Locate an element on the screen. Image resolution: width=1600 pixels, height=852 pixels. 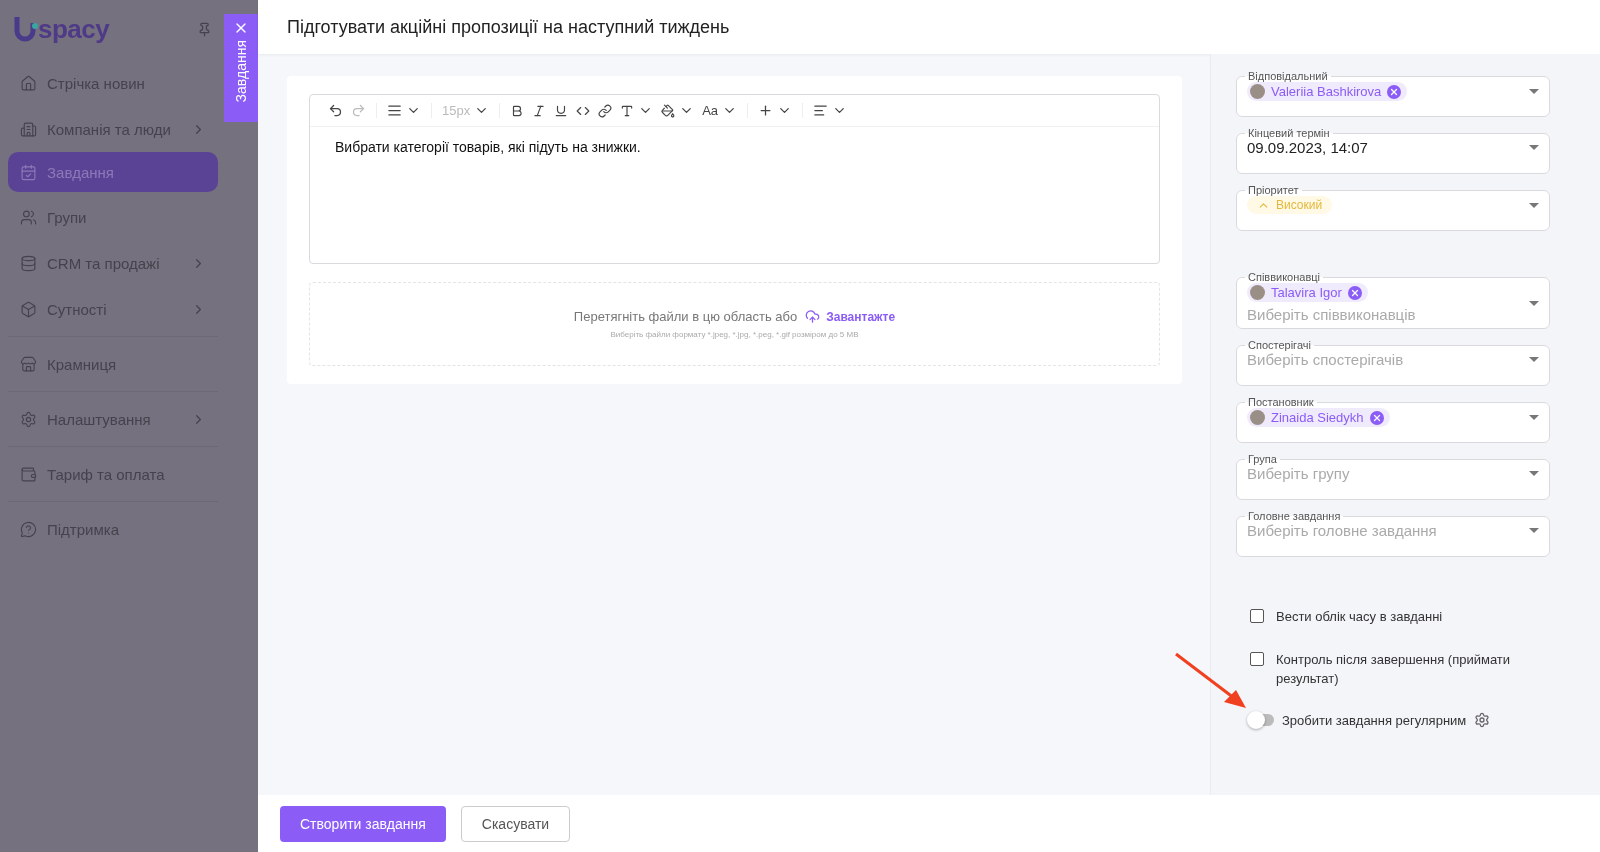
create-button: Створити завдання is located at coordinates (363, 823).